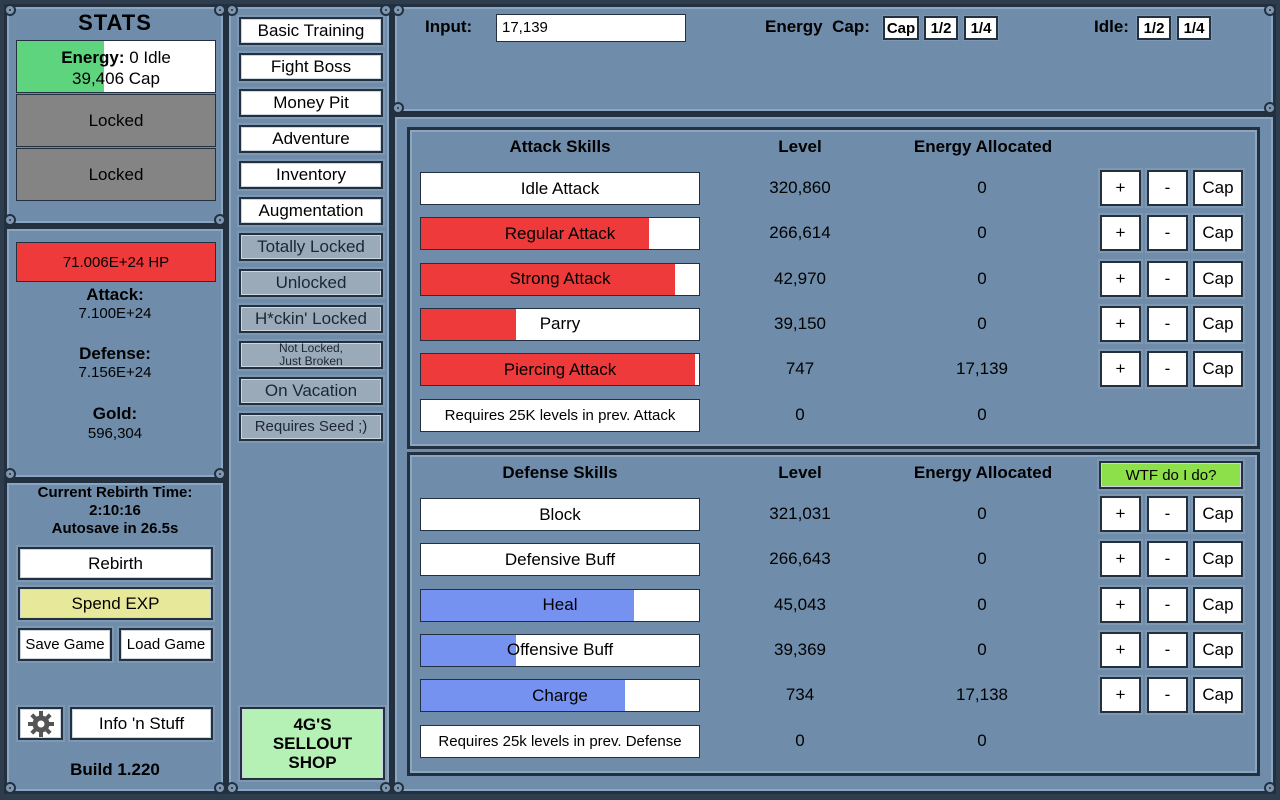 The image size is (1280, 800). What do you see at coordinates (166, 644) in the screenshot?
I see `load-game-button: Load Game` at bounding box center [166, 644].